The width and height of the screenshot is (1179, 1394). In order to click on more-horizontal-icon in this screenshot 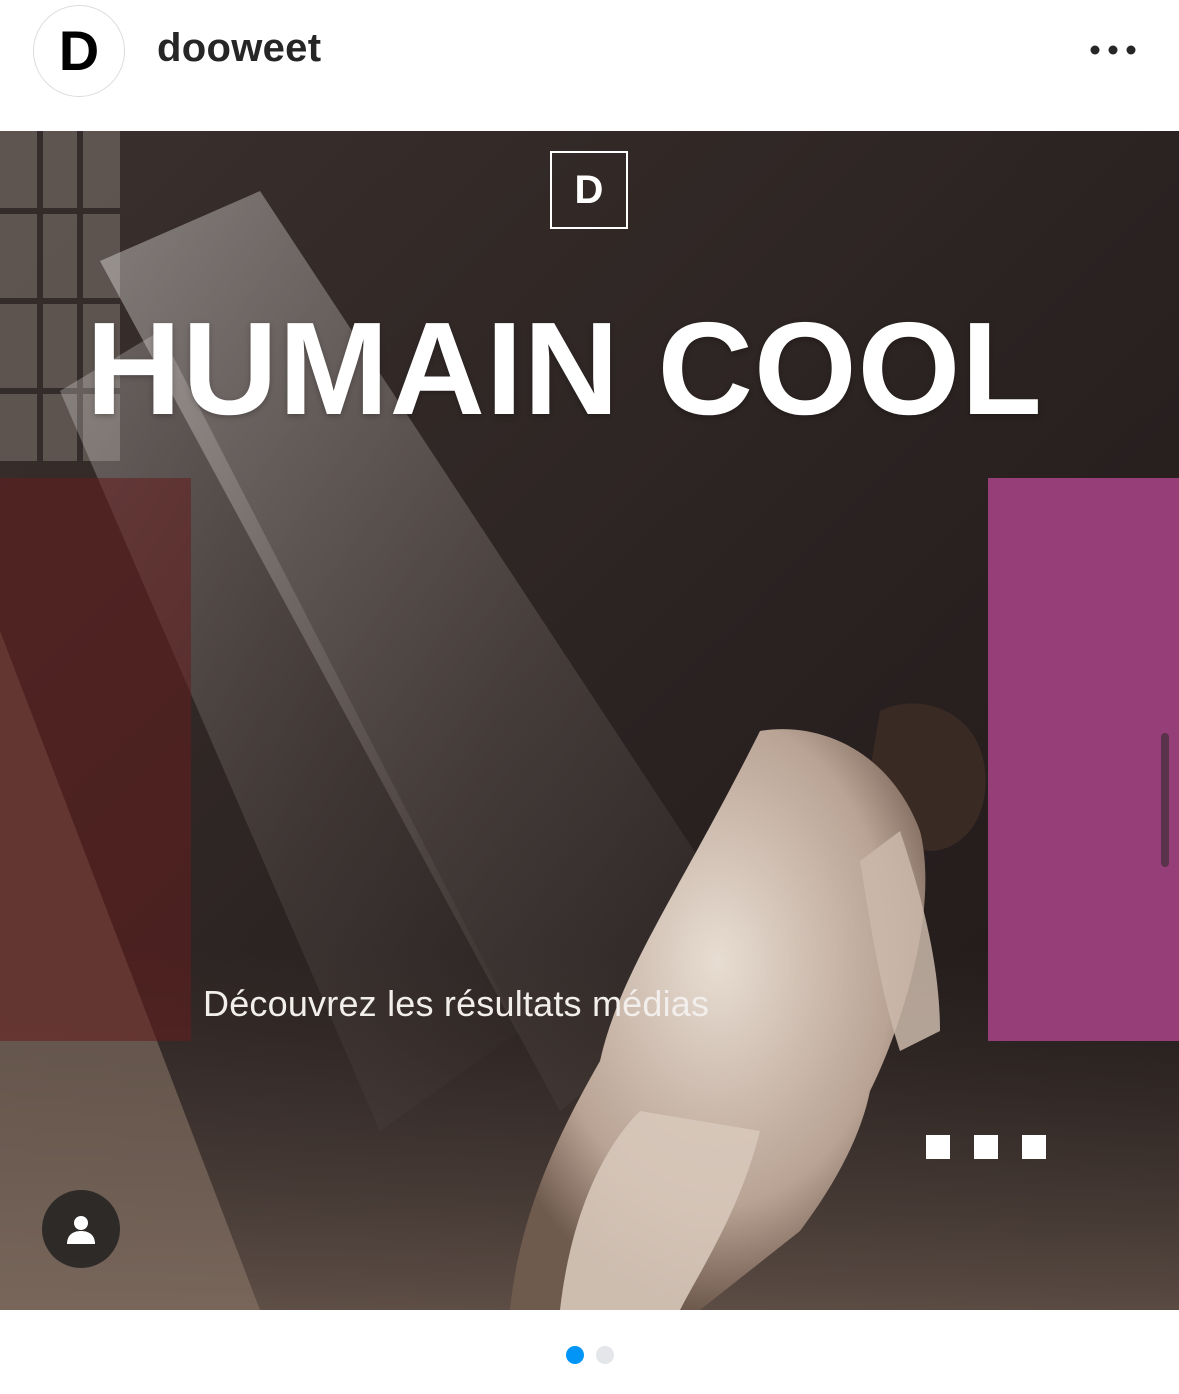, I will do `click(1113, 50)`.